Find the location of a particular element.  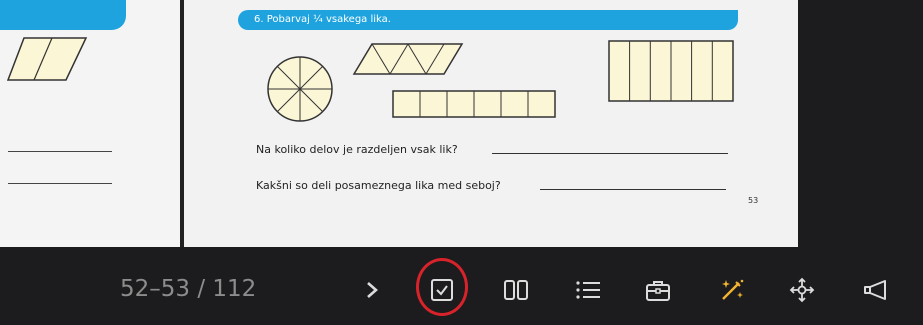

left-page-banner is located at coordinates (63, 15).